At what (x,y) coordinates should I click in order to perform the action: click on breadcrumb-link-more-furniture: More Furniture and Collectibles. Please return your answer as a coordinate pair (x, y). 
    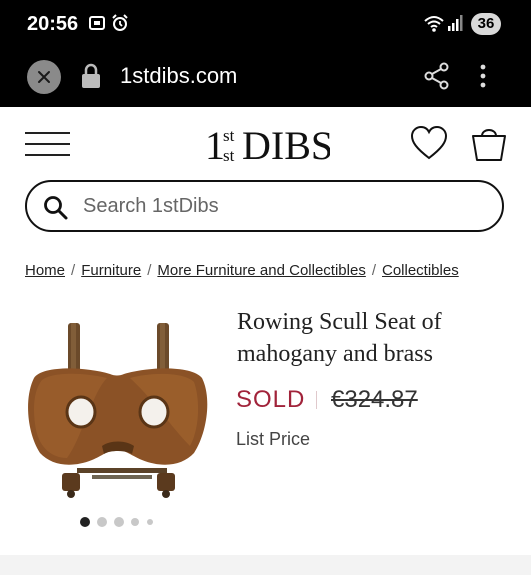
    Looking at the image, I should click on (261, 270).